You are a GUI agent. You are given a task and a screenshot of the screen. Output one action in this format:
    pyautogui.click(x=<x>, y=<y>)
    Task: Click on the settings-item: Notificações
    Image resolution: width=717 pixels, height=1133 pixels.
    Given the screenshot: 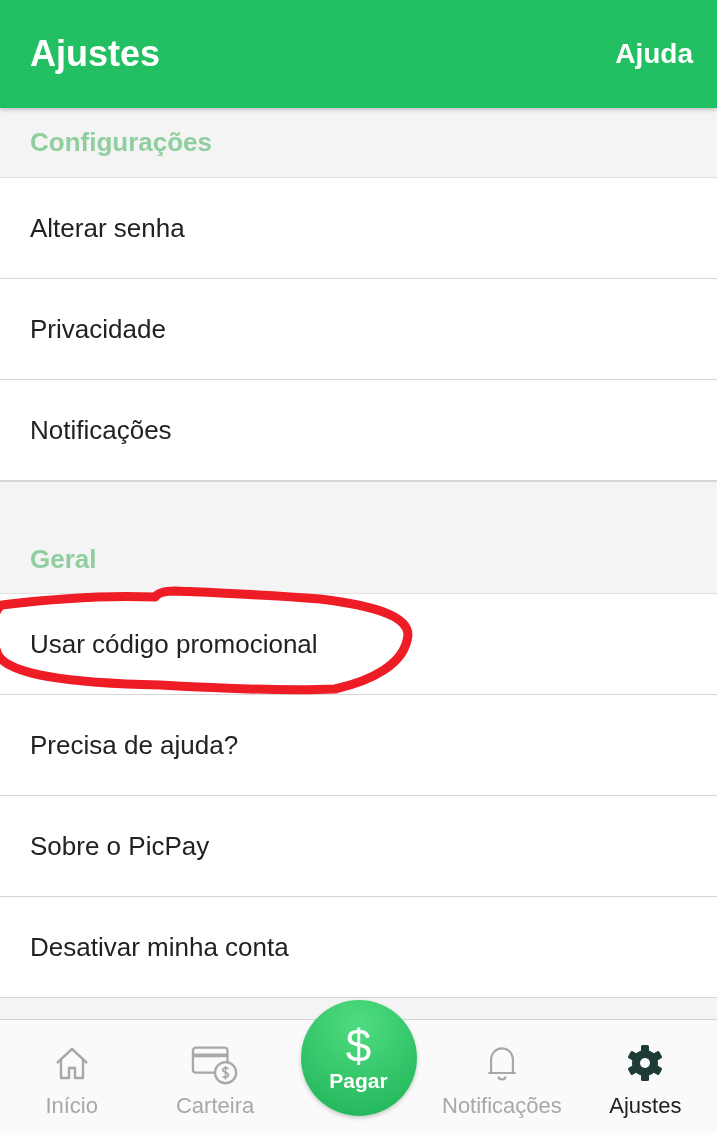 What is the action you would take?
    pyautogui.click(x=358, y=430)
    